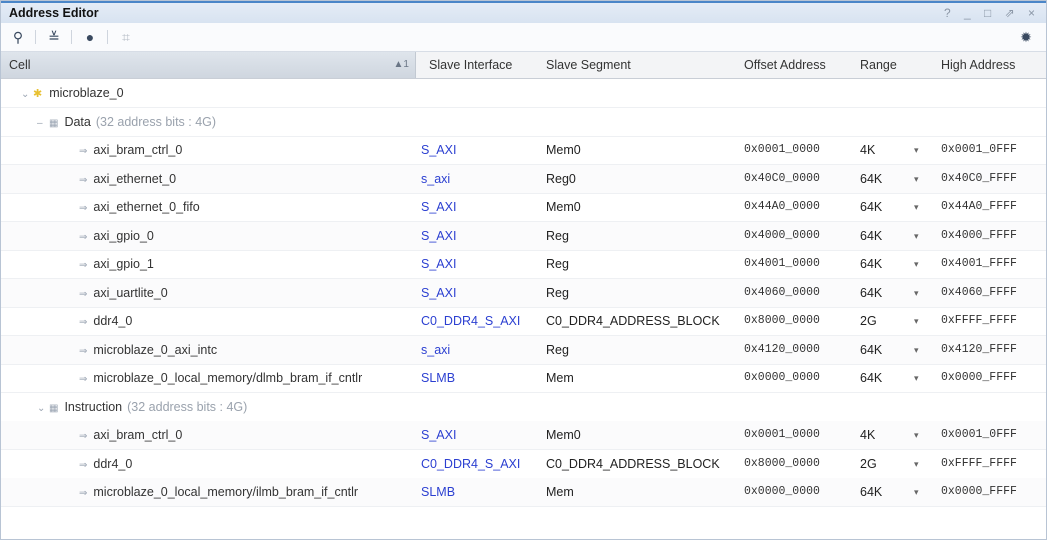 The image size is (1047, 540). Describe the element at coordinates (123, 235) in the screenshot. I see `cell-name: axi_gpio_0` at that location.